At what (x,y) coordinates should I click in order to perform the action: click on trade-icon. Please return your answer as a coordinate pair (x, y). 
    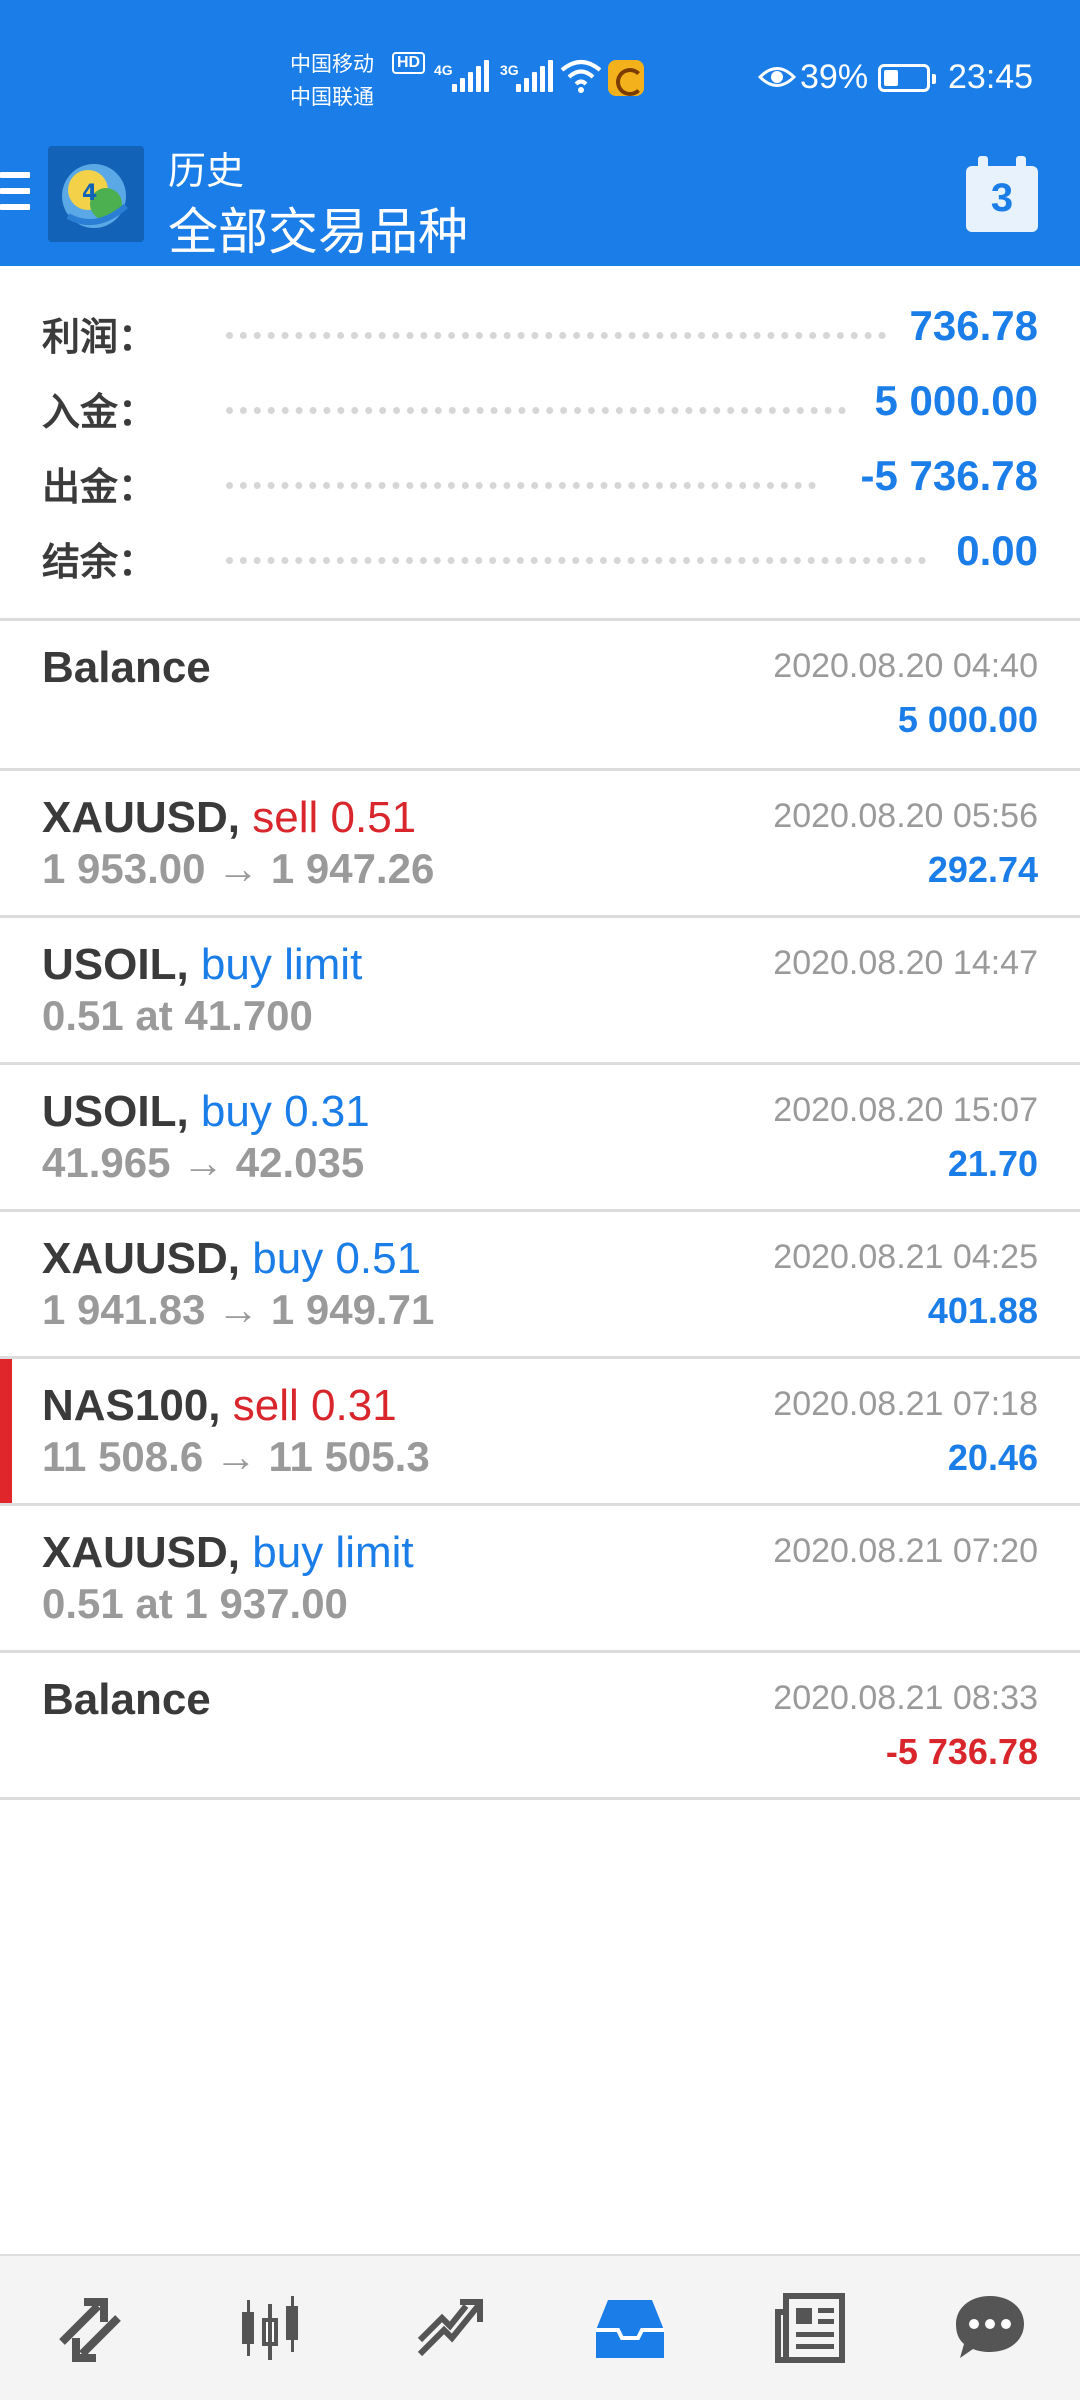
    Looking at the image, I should click on (450, 2328).